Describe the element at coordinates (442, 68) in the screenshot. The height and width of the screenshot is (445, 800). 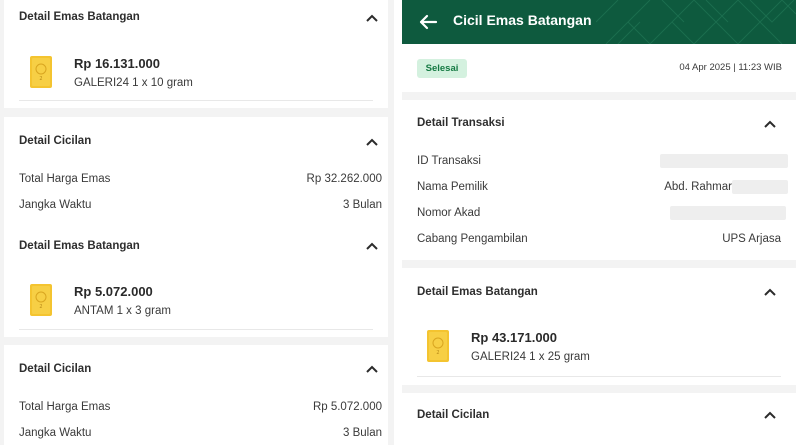
I see `status-badge: Selesai` at that location.